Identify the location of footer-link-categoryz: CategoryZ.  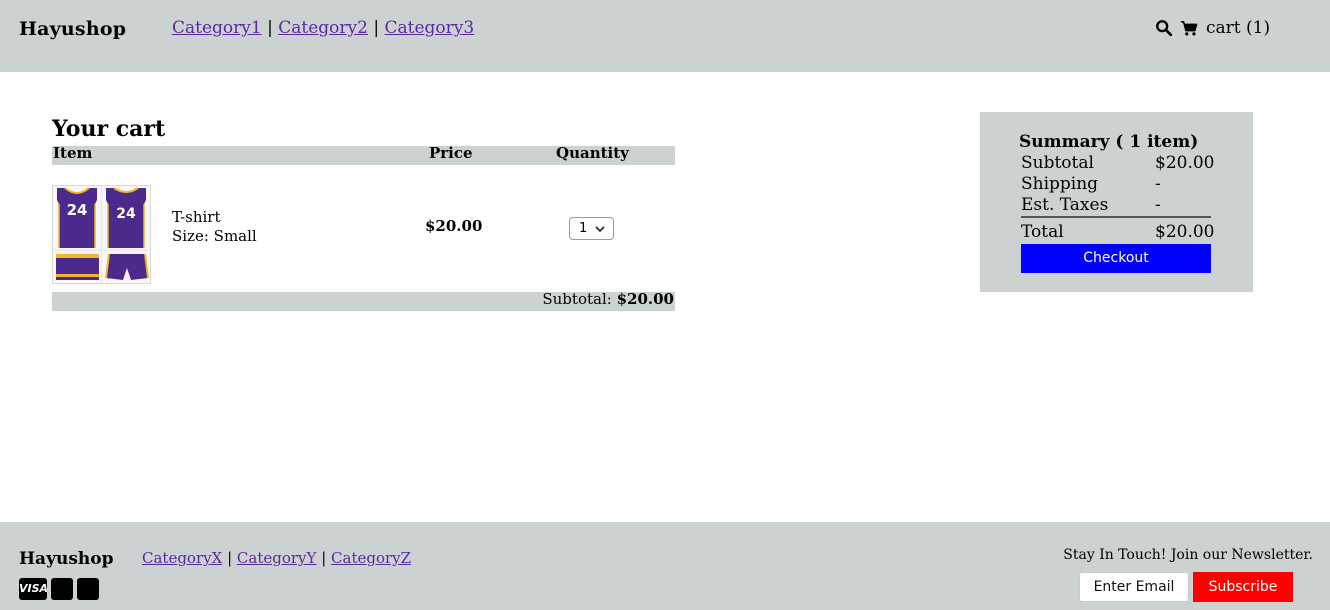
(371, 558).